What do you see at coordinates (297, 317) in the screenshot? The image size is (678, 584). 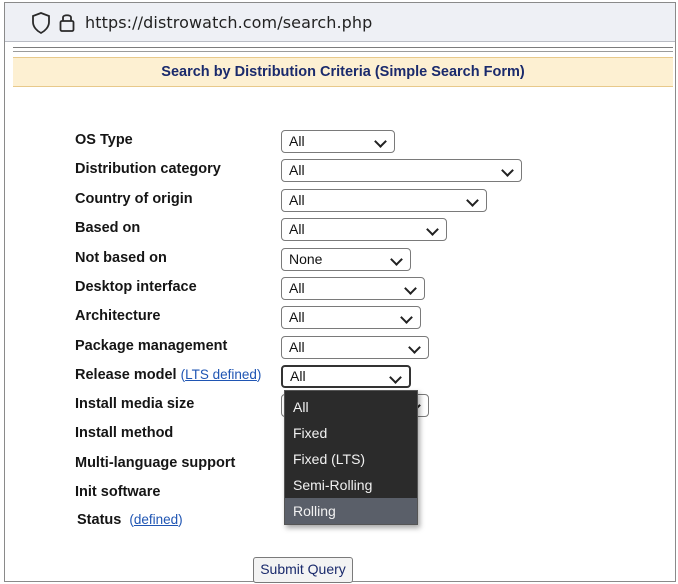 I see `architecture-value: All` at bounding box center [297, 317].